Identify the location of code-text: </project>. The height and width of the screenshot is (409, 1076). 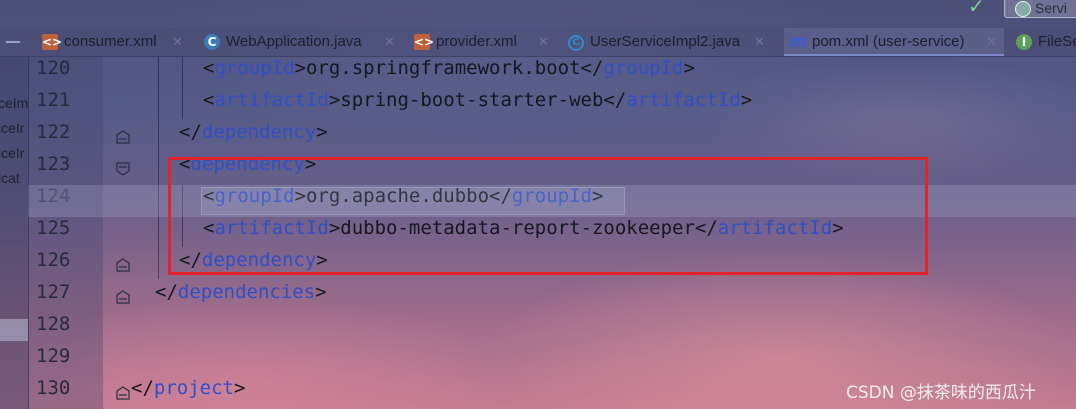
(188, 388).